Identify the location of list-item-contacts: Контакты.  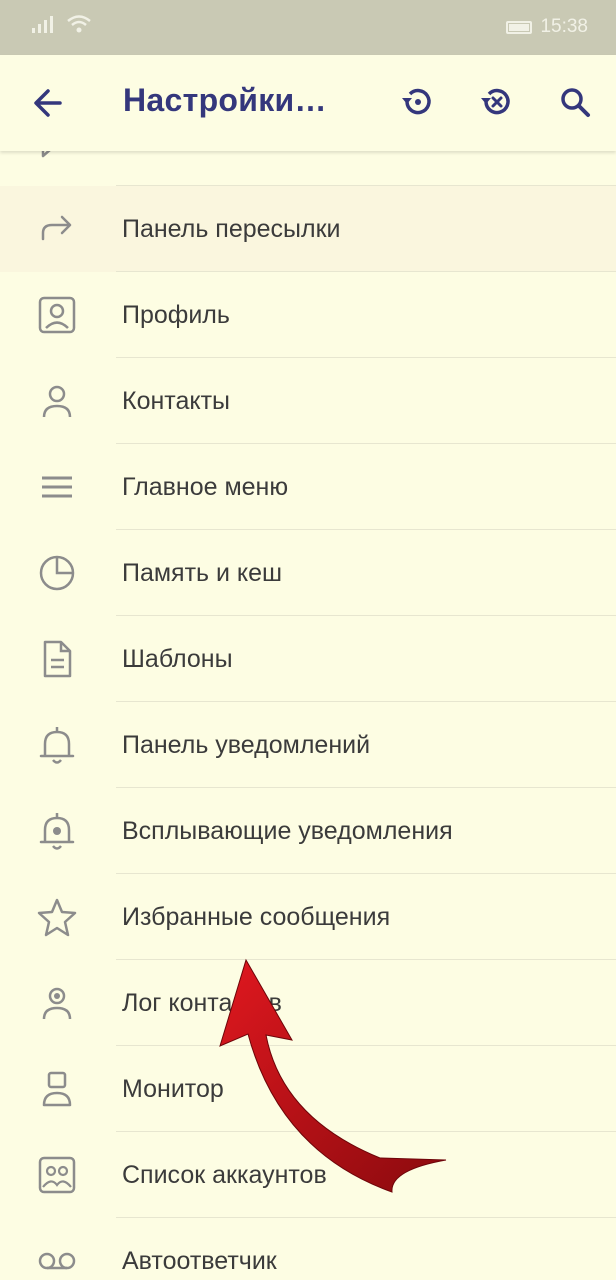
(308, 401).